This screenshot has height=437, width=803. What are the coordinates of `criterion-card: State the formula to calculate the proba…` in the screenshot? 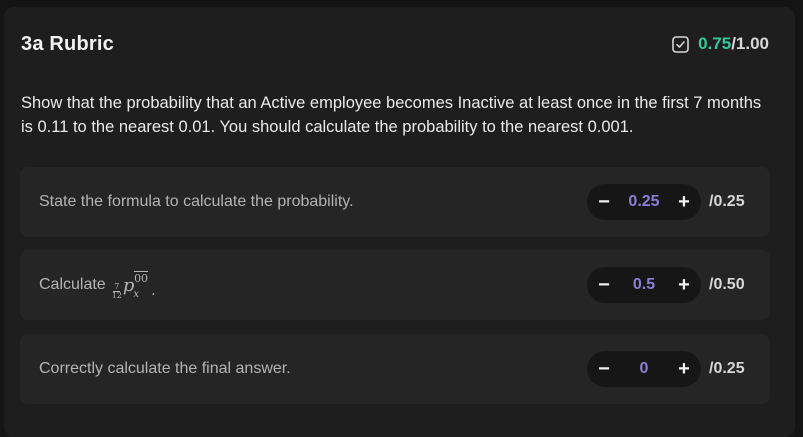 It's located at (395, 202).